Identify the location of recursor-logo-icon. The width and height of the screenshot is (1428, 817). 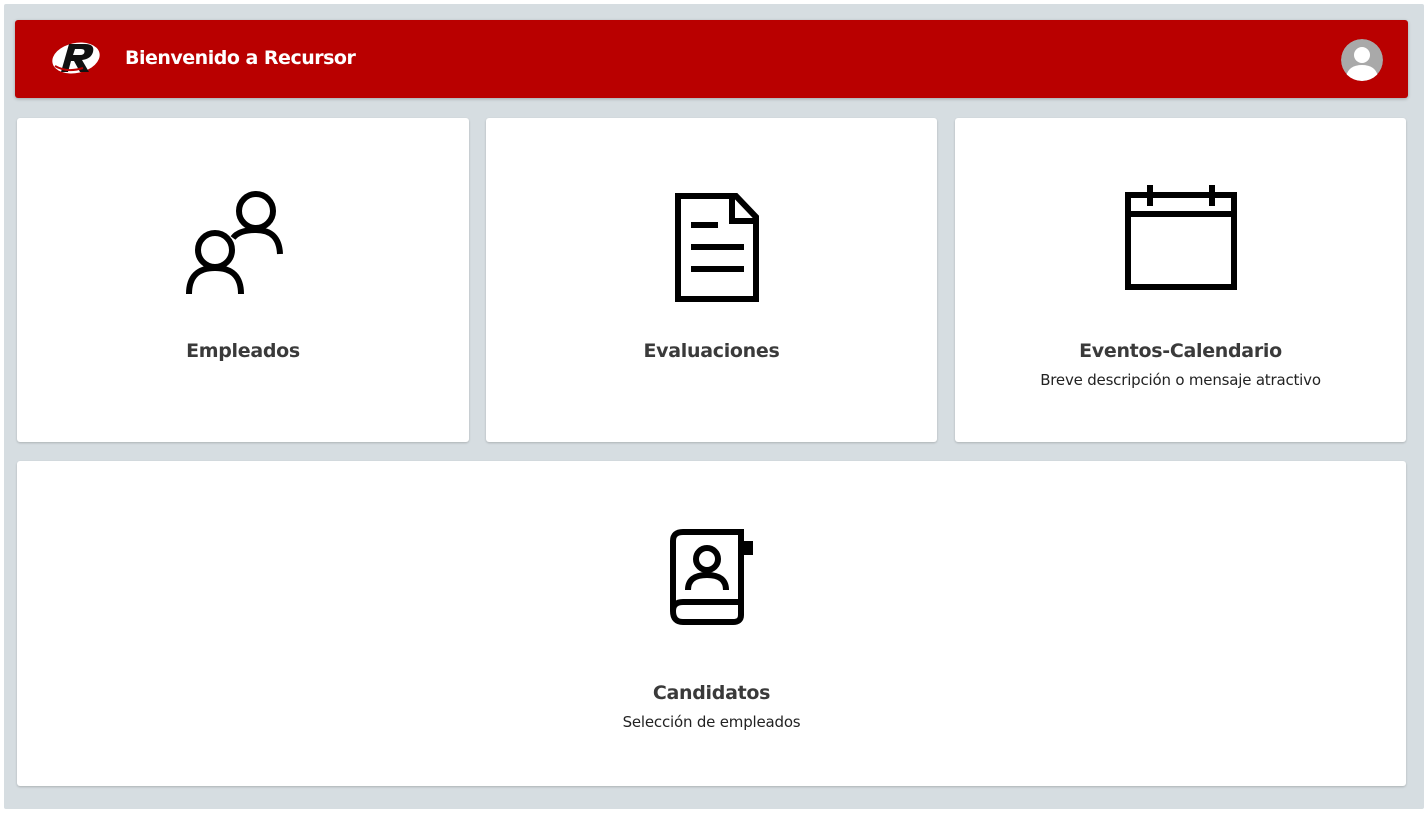
(76, 58).